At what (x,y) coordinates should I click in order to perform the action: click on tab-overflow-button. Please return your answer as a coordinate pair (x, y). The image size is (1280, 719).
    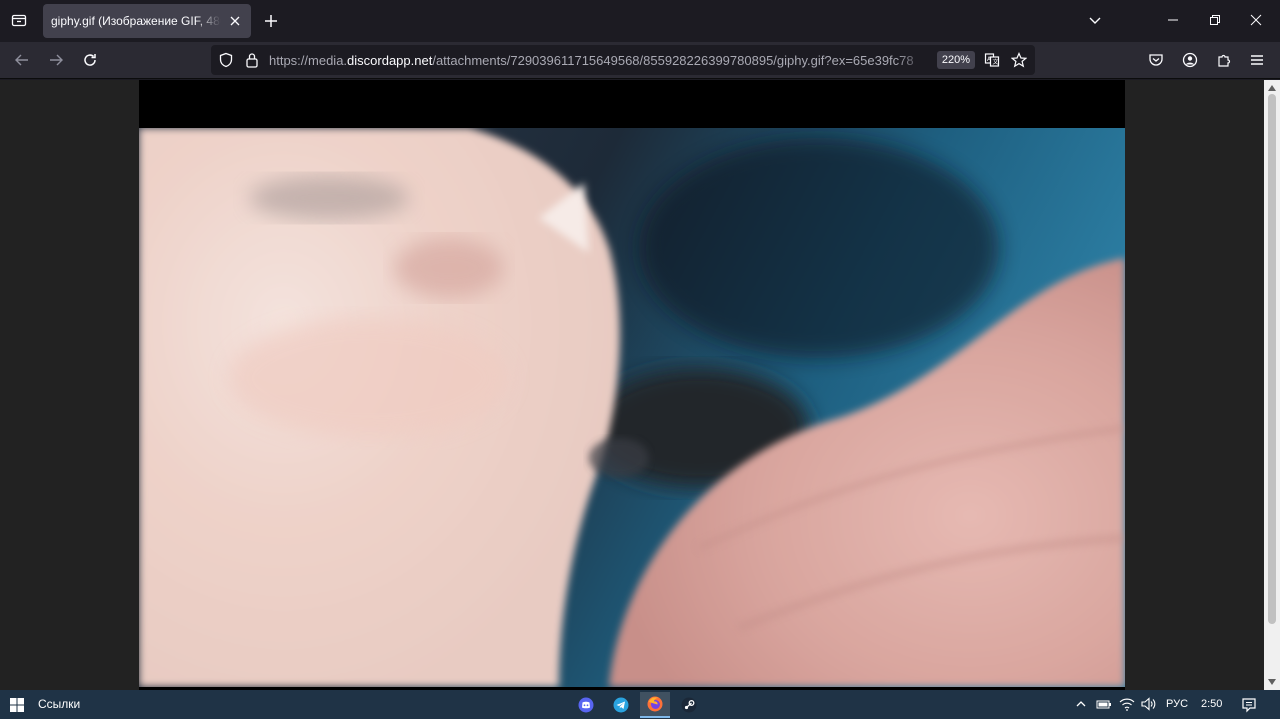
    Looking at the image, I should click on (1095, 20).